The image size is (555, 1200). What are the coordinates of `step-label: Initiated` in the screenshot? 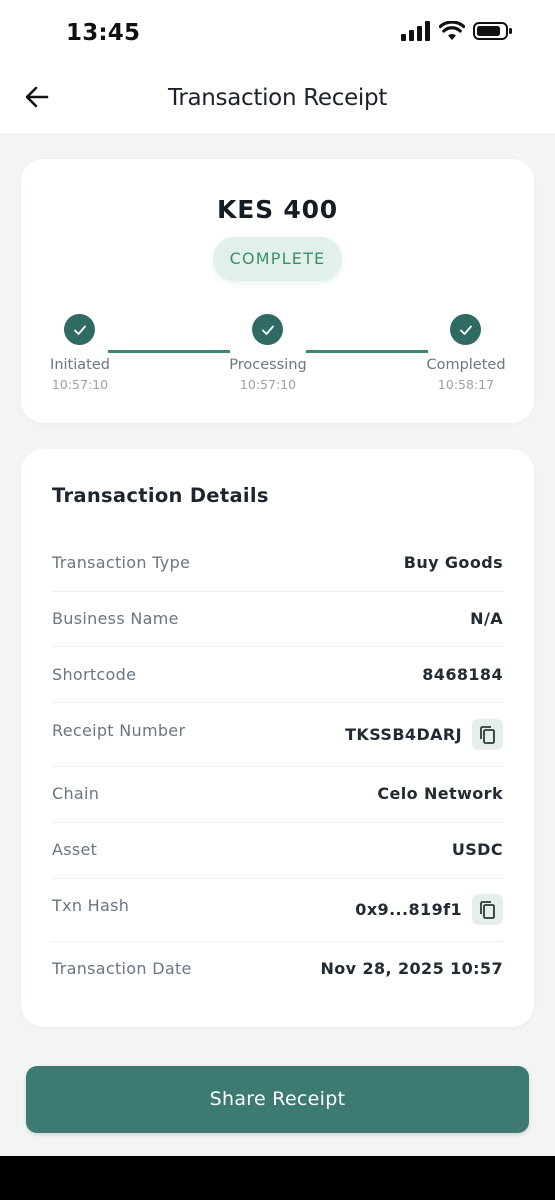 It's located at (80, 365).